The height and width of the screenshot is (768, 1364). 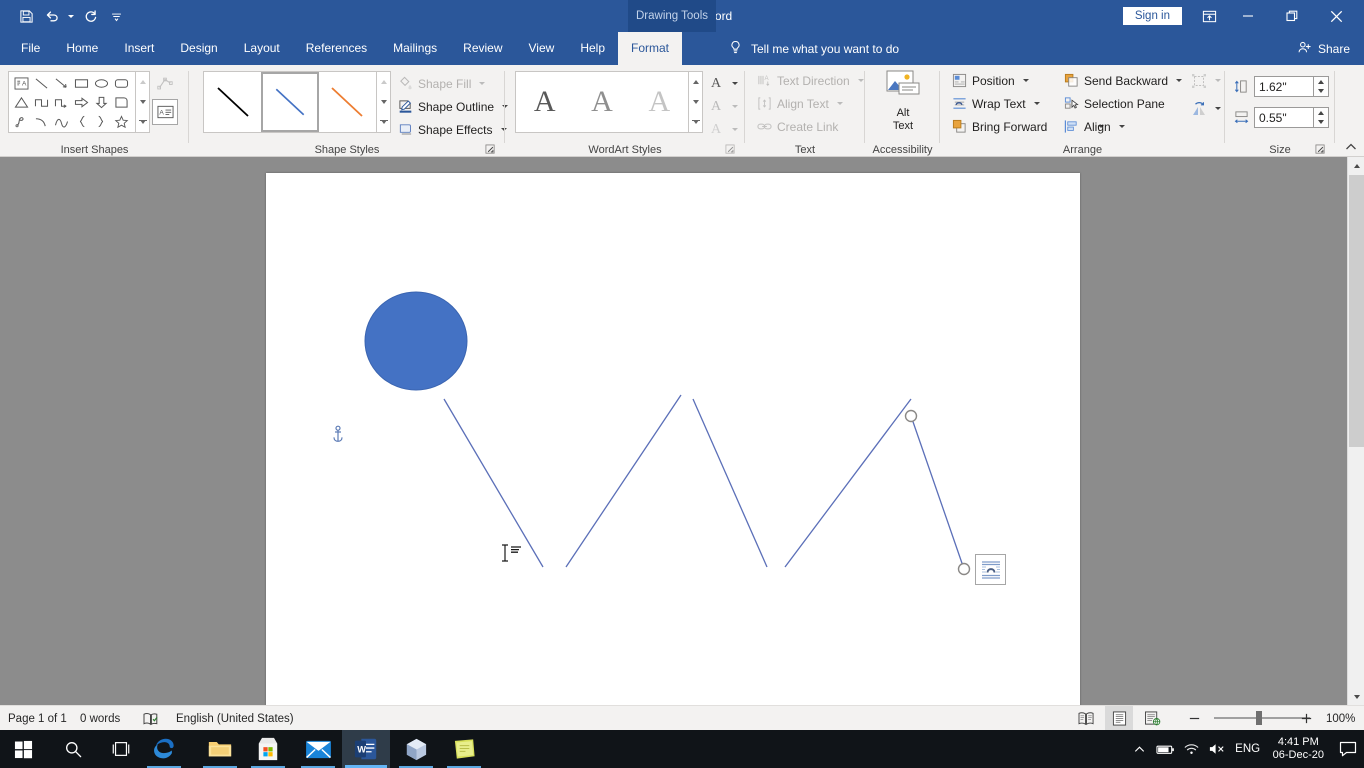 What do you see at coordinates (220, 749) in the screenshot?
I see `taskbar-file-explorer` at bounding box center [220, 749].